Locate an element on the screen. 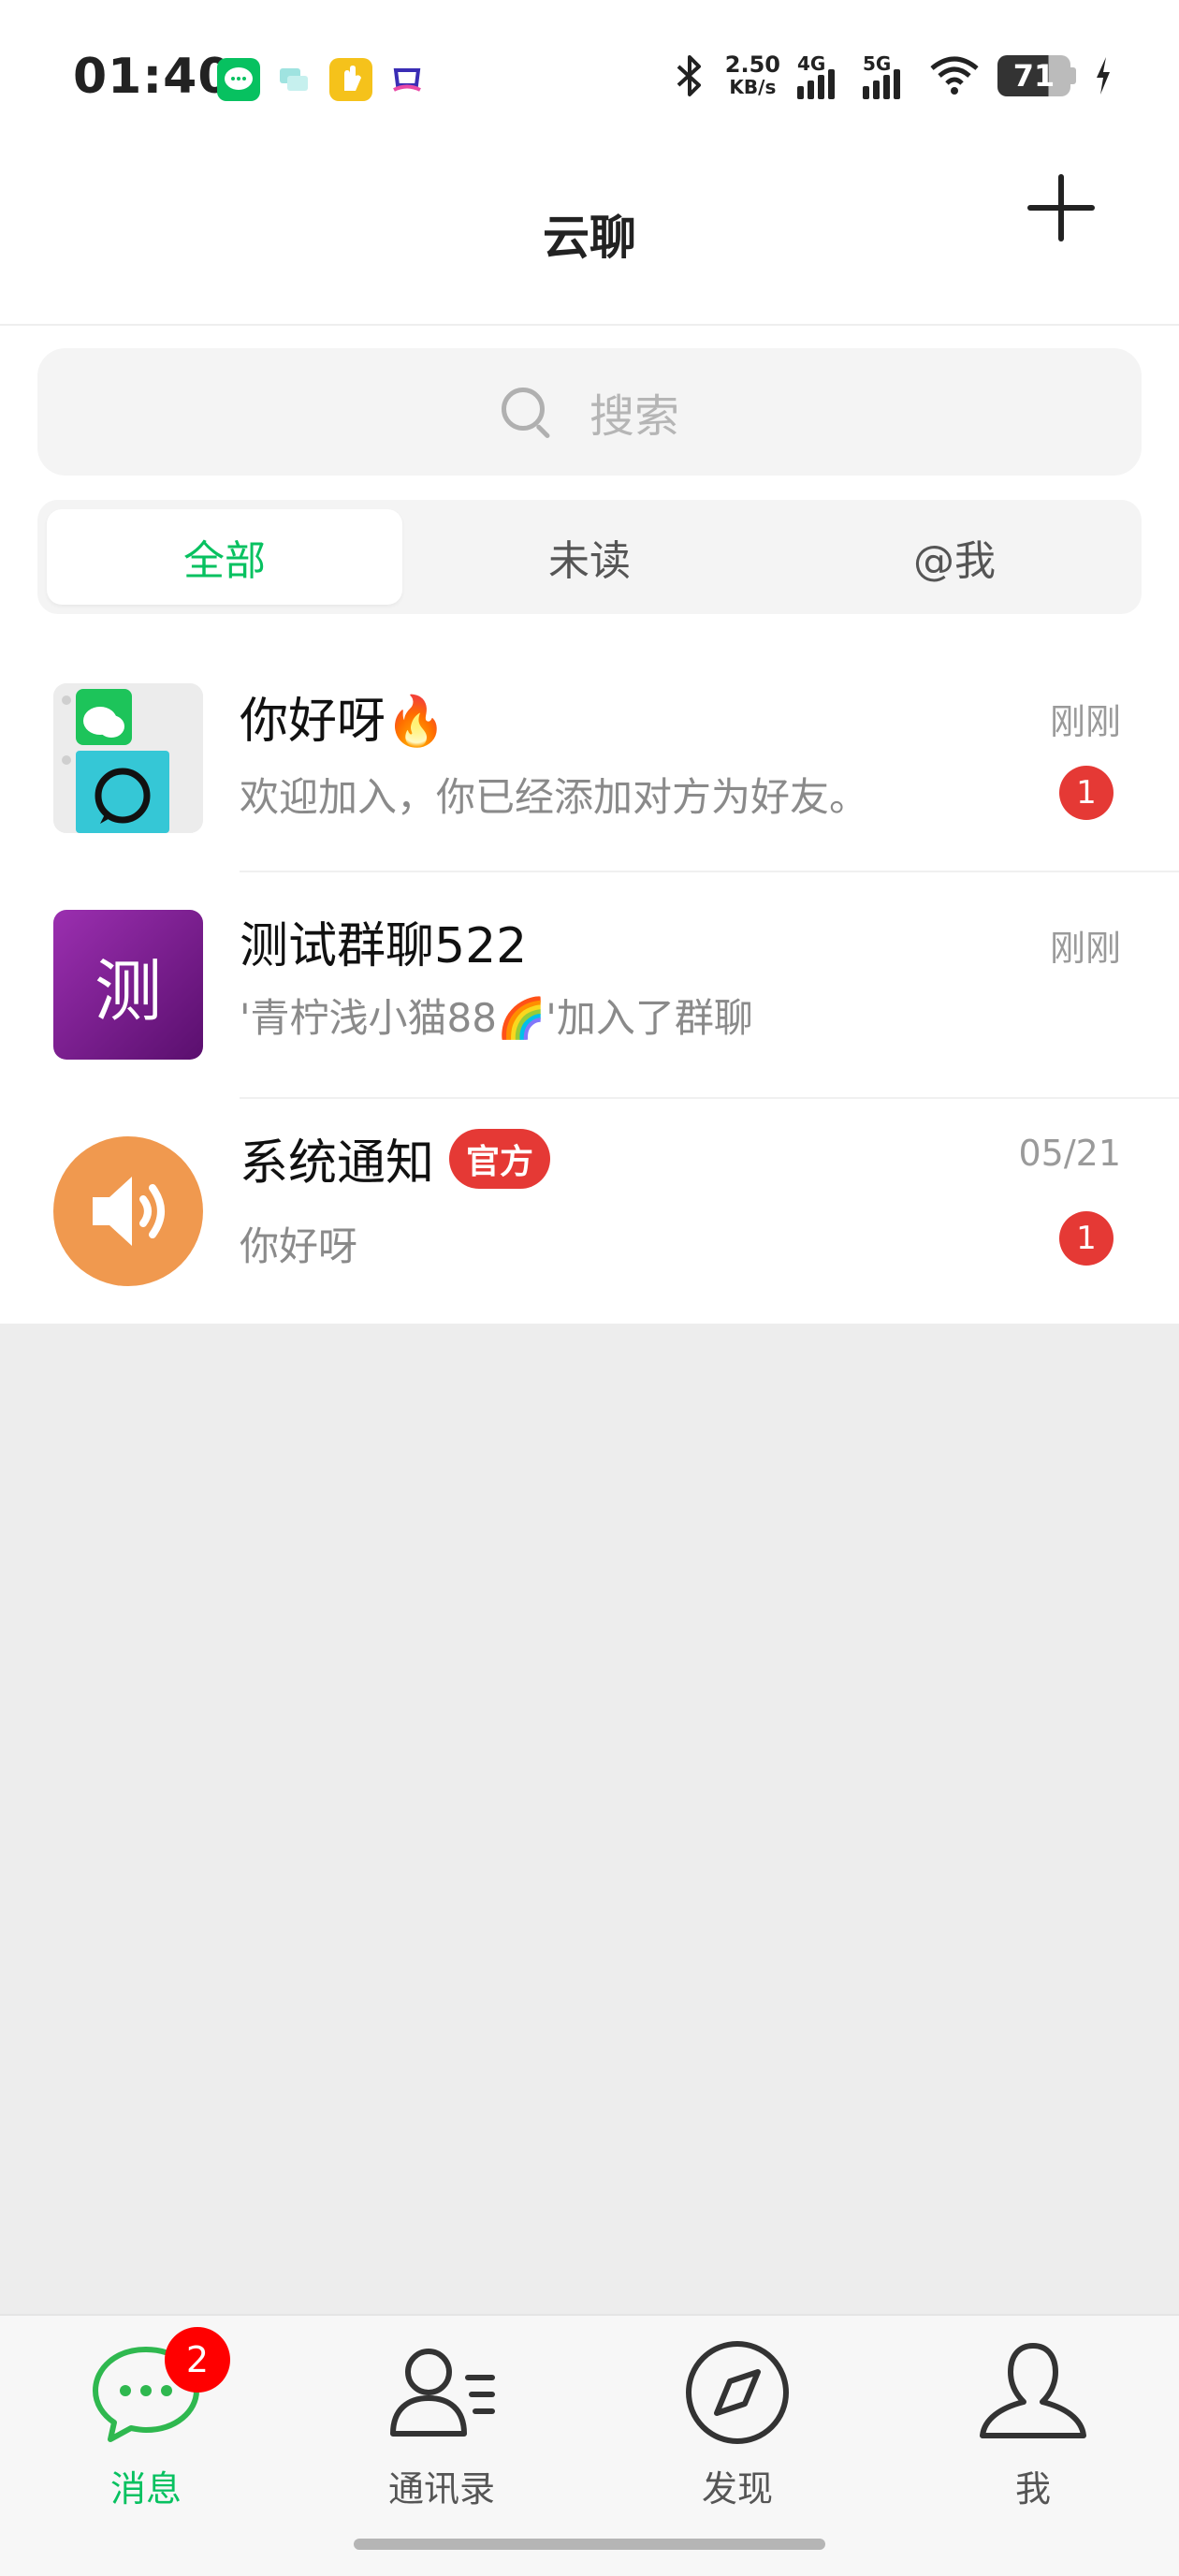 This screenshot has height=2576, width=1179. search-icon is located at coordinates (526, 412).